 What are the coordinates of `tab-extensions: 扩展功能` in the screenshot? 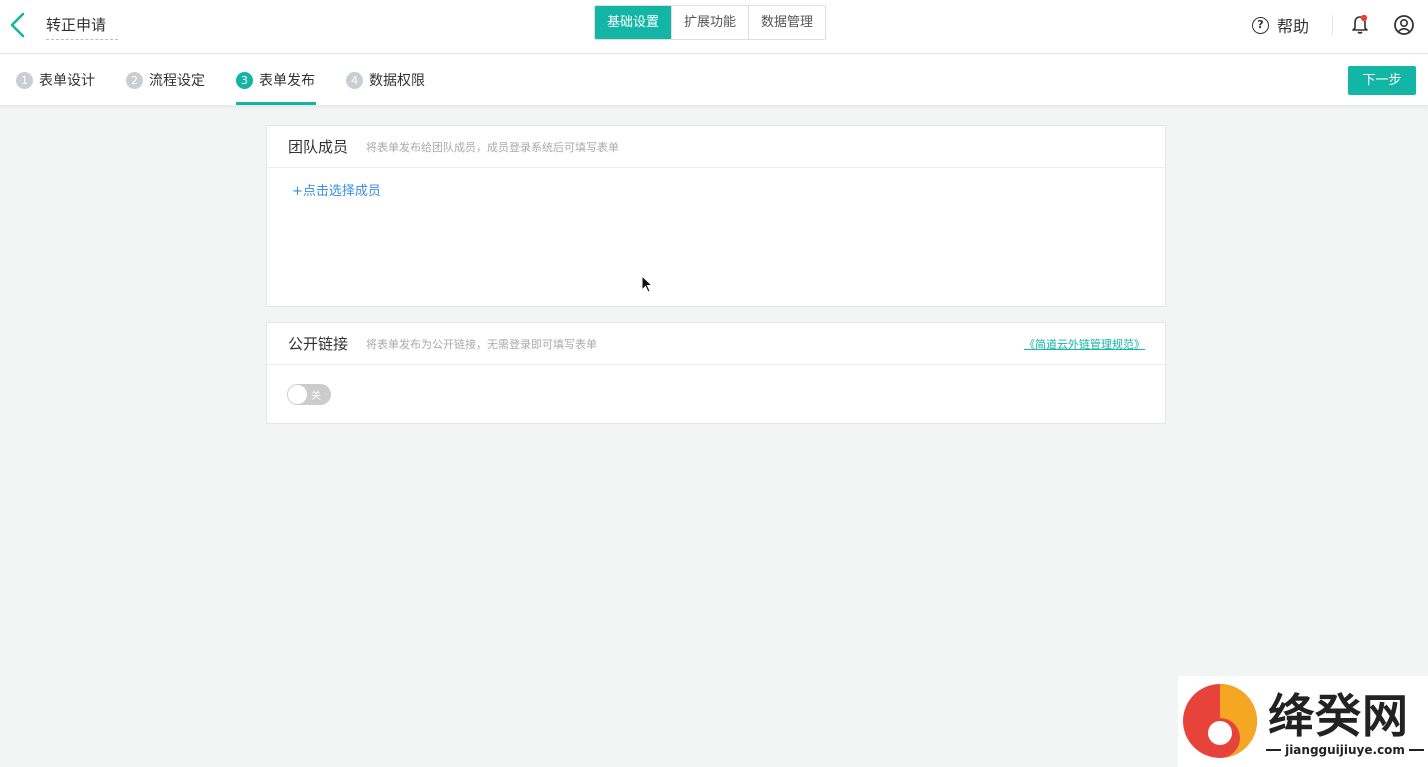 It's located at (710, 22).